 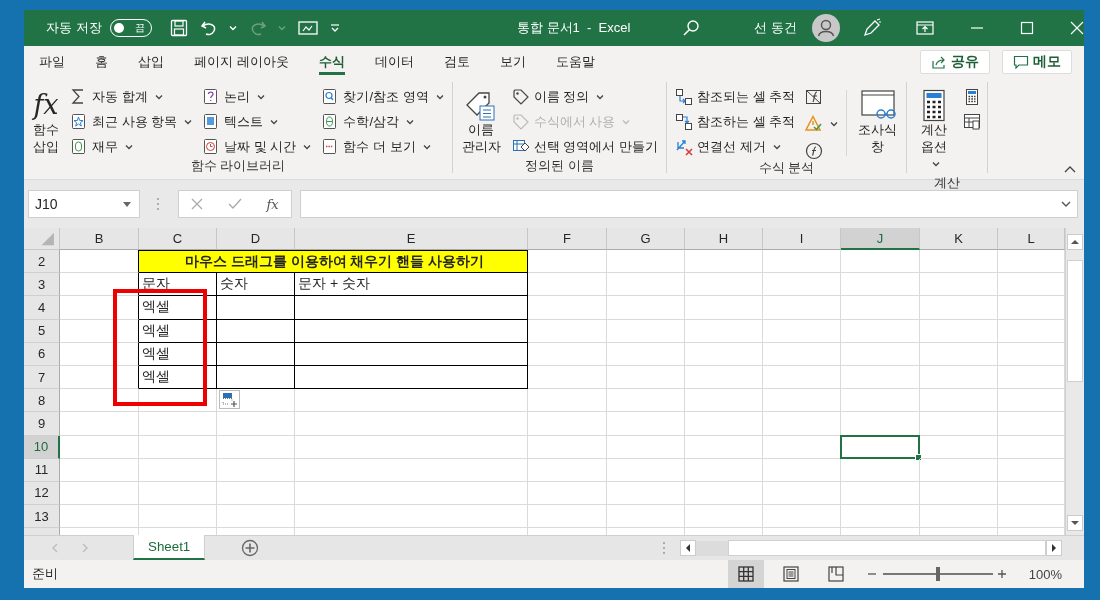 What do you see at coordinates (208, 28) in the screenshot?
I see `undo-icon` at bounding box center [208, 28].